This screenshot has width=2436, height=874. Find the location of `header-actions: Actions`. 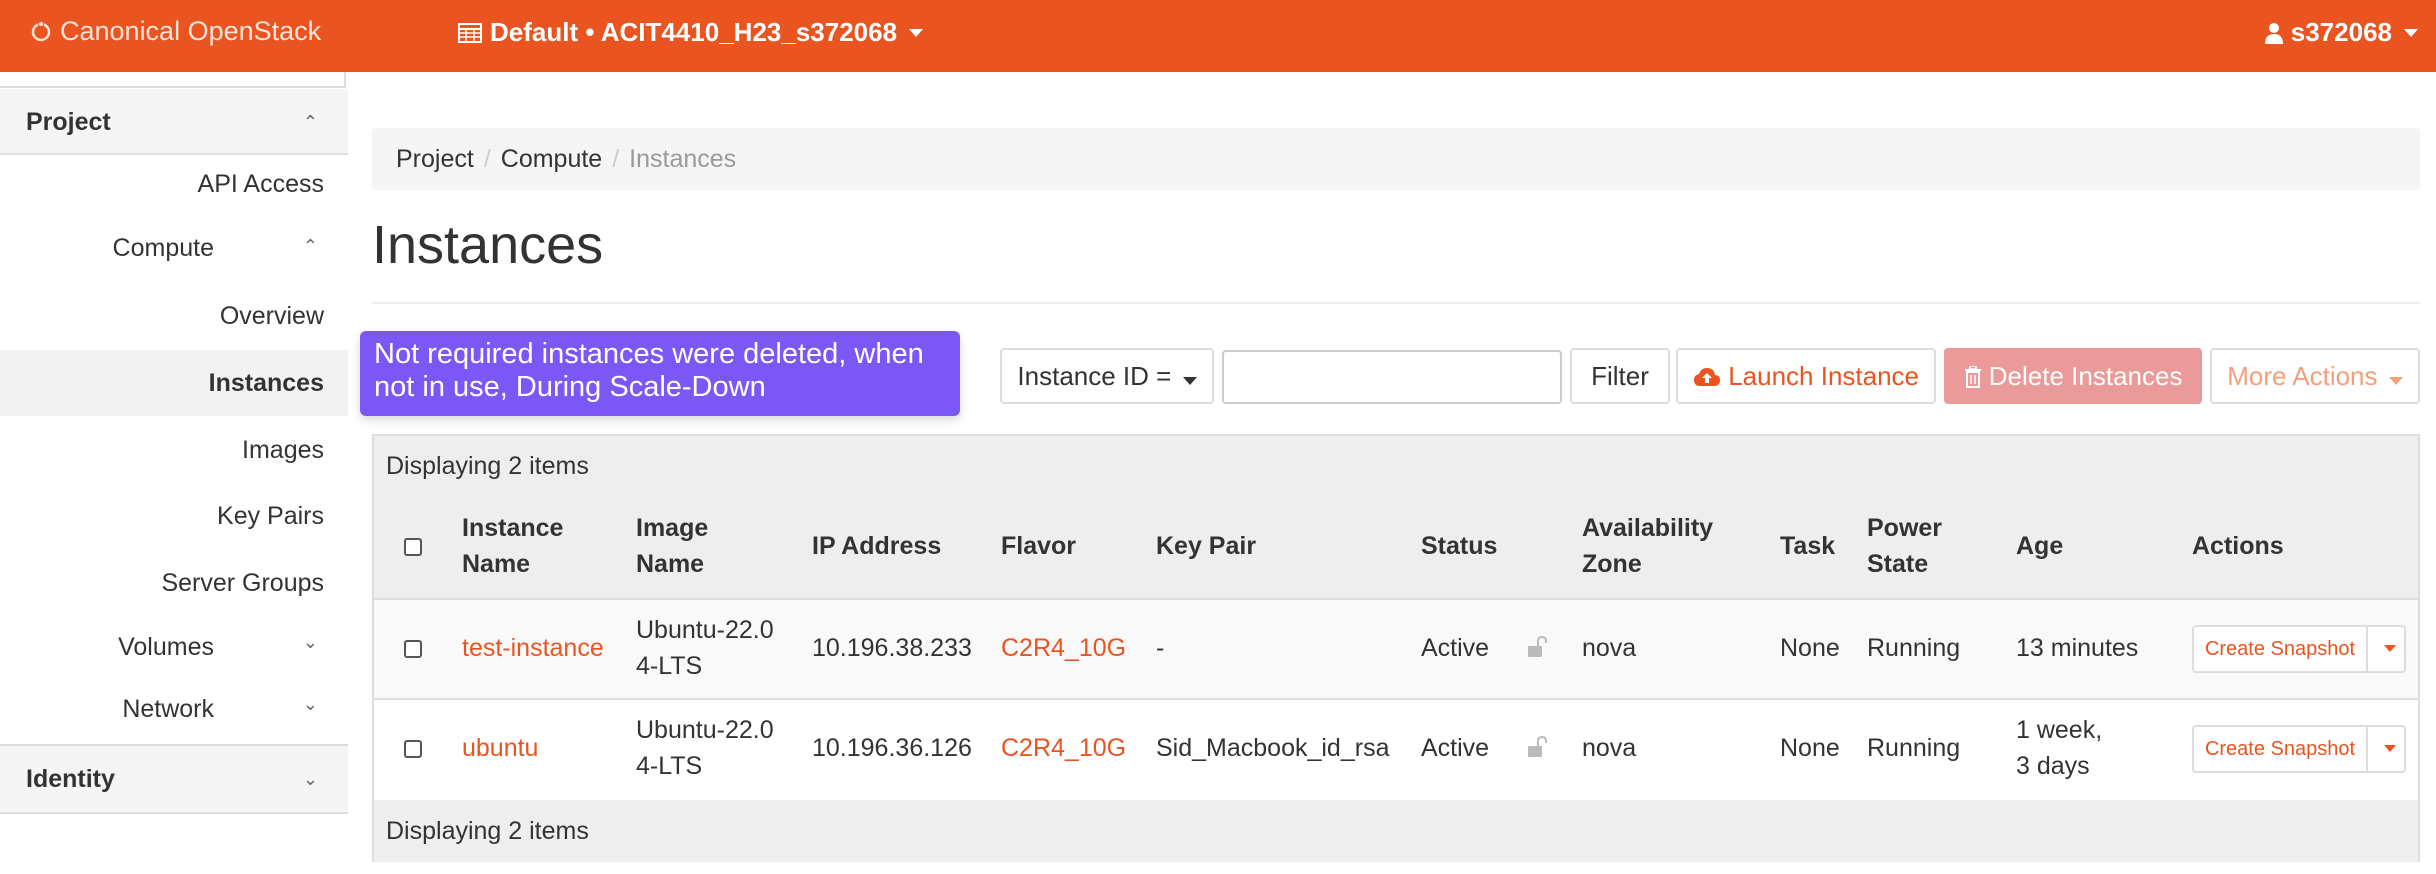

header-actions: Actions is located at coordinates (2238, 546).